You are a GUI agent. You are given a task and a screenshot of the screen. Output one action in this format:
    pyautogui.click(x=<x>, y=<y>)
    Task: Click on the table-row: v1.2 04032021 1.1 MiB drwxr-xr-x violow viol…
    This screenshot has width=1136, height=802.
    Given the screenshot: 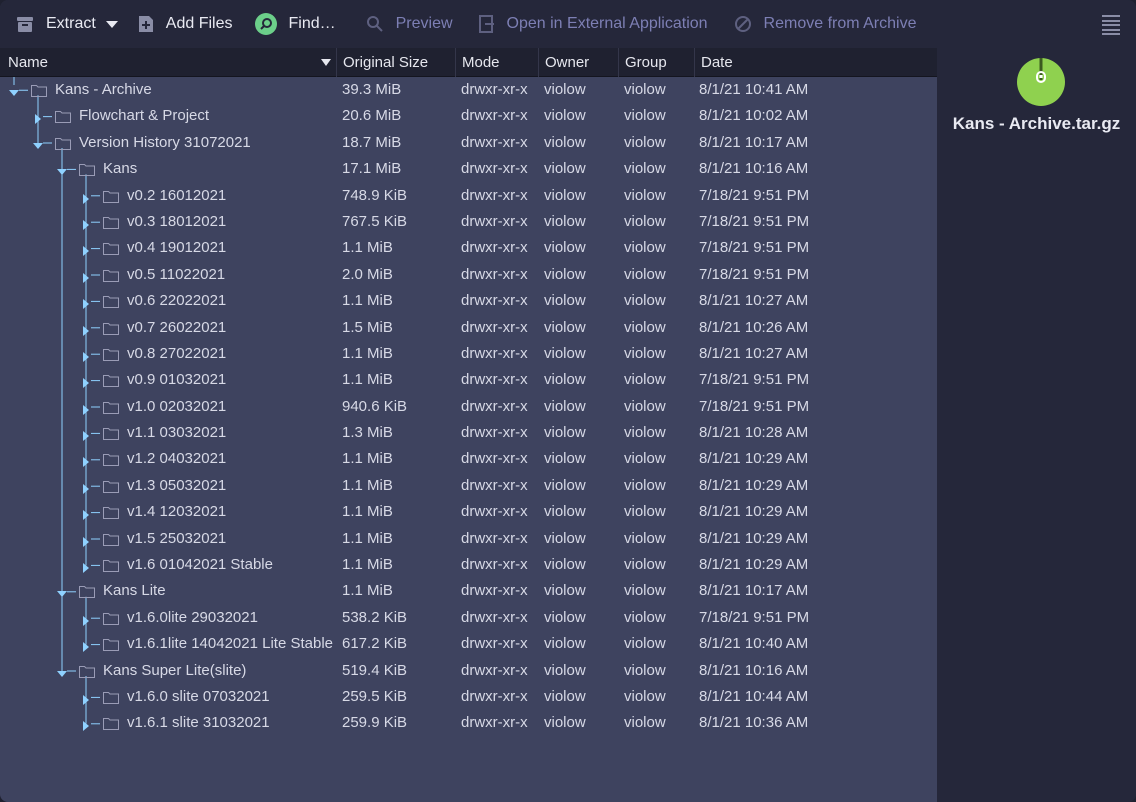 What is the action you would take?
    pyautogui.click(x=468, y=459)
    